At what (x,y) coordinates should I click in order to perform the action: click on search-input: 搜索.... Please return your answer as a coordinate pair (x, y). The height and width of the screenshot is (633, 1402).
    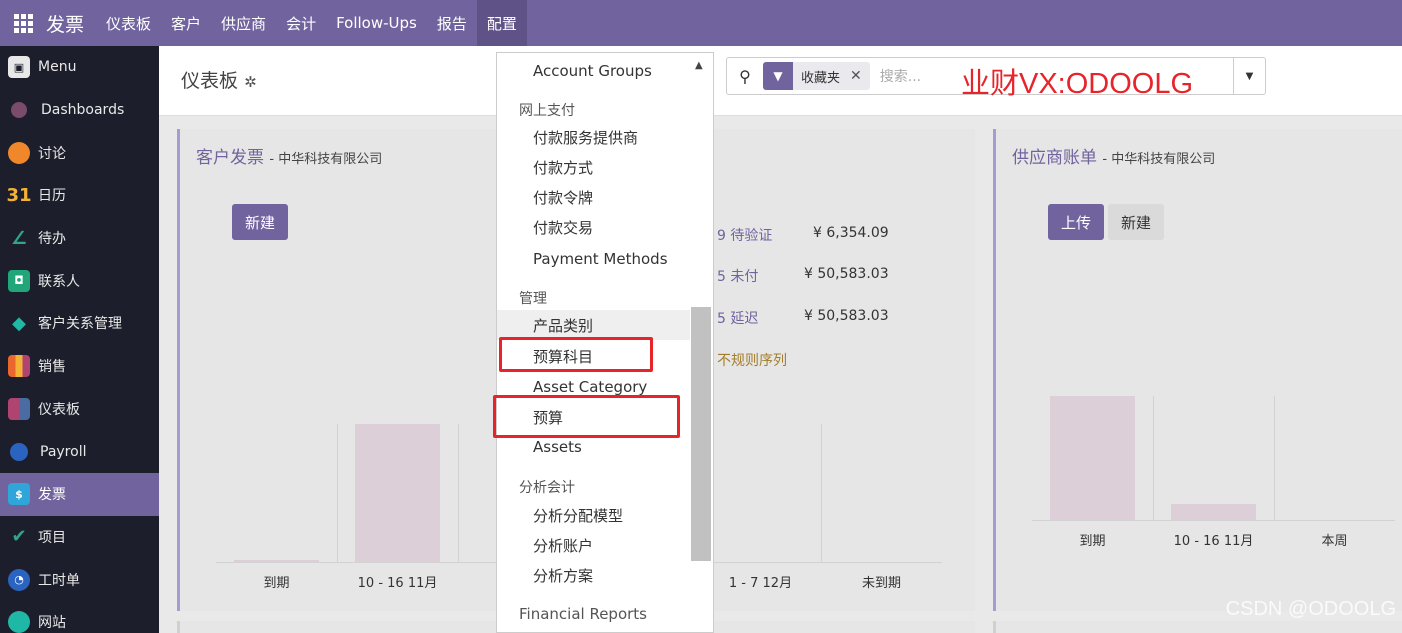
    Looking at the image, I should click on (900, 76).